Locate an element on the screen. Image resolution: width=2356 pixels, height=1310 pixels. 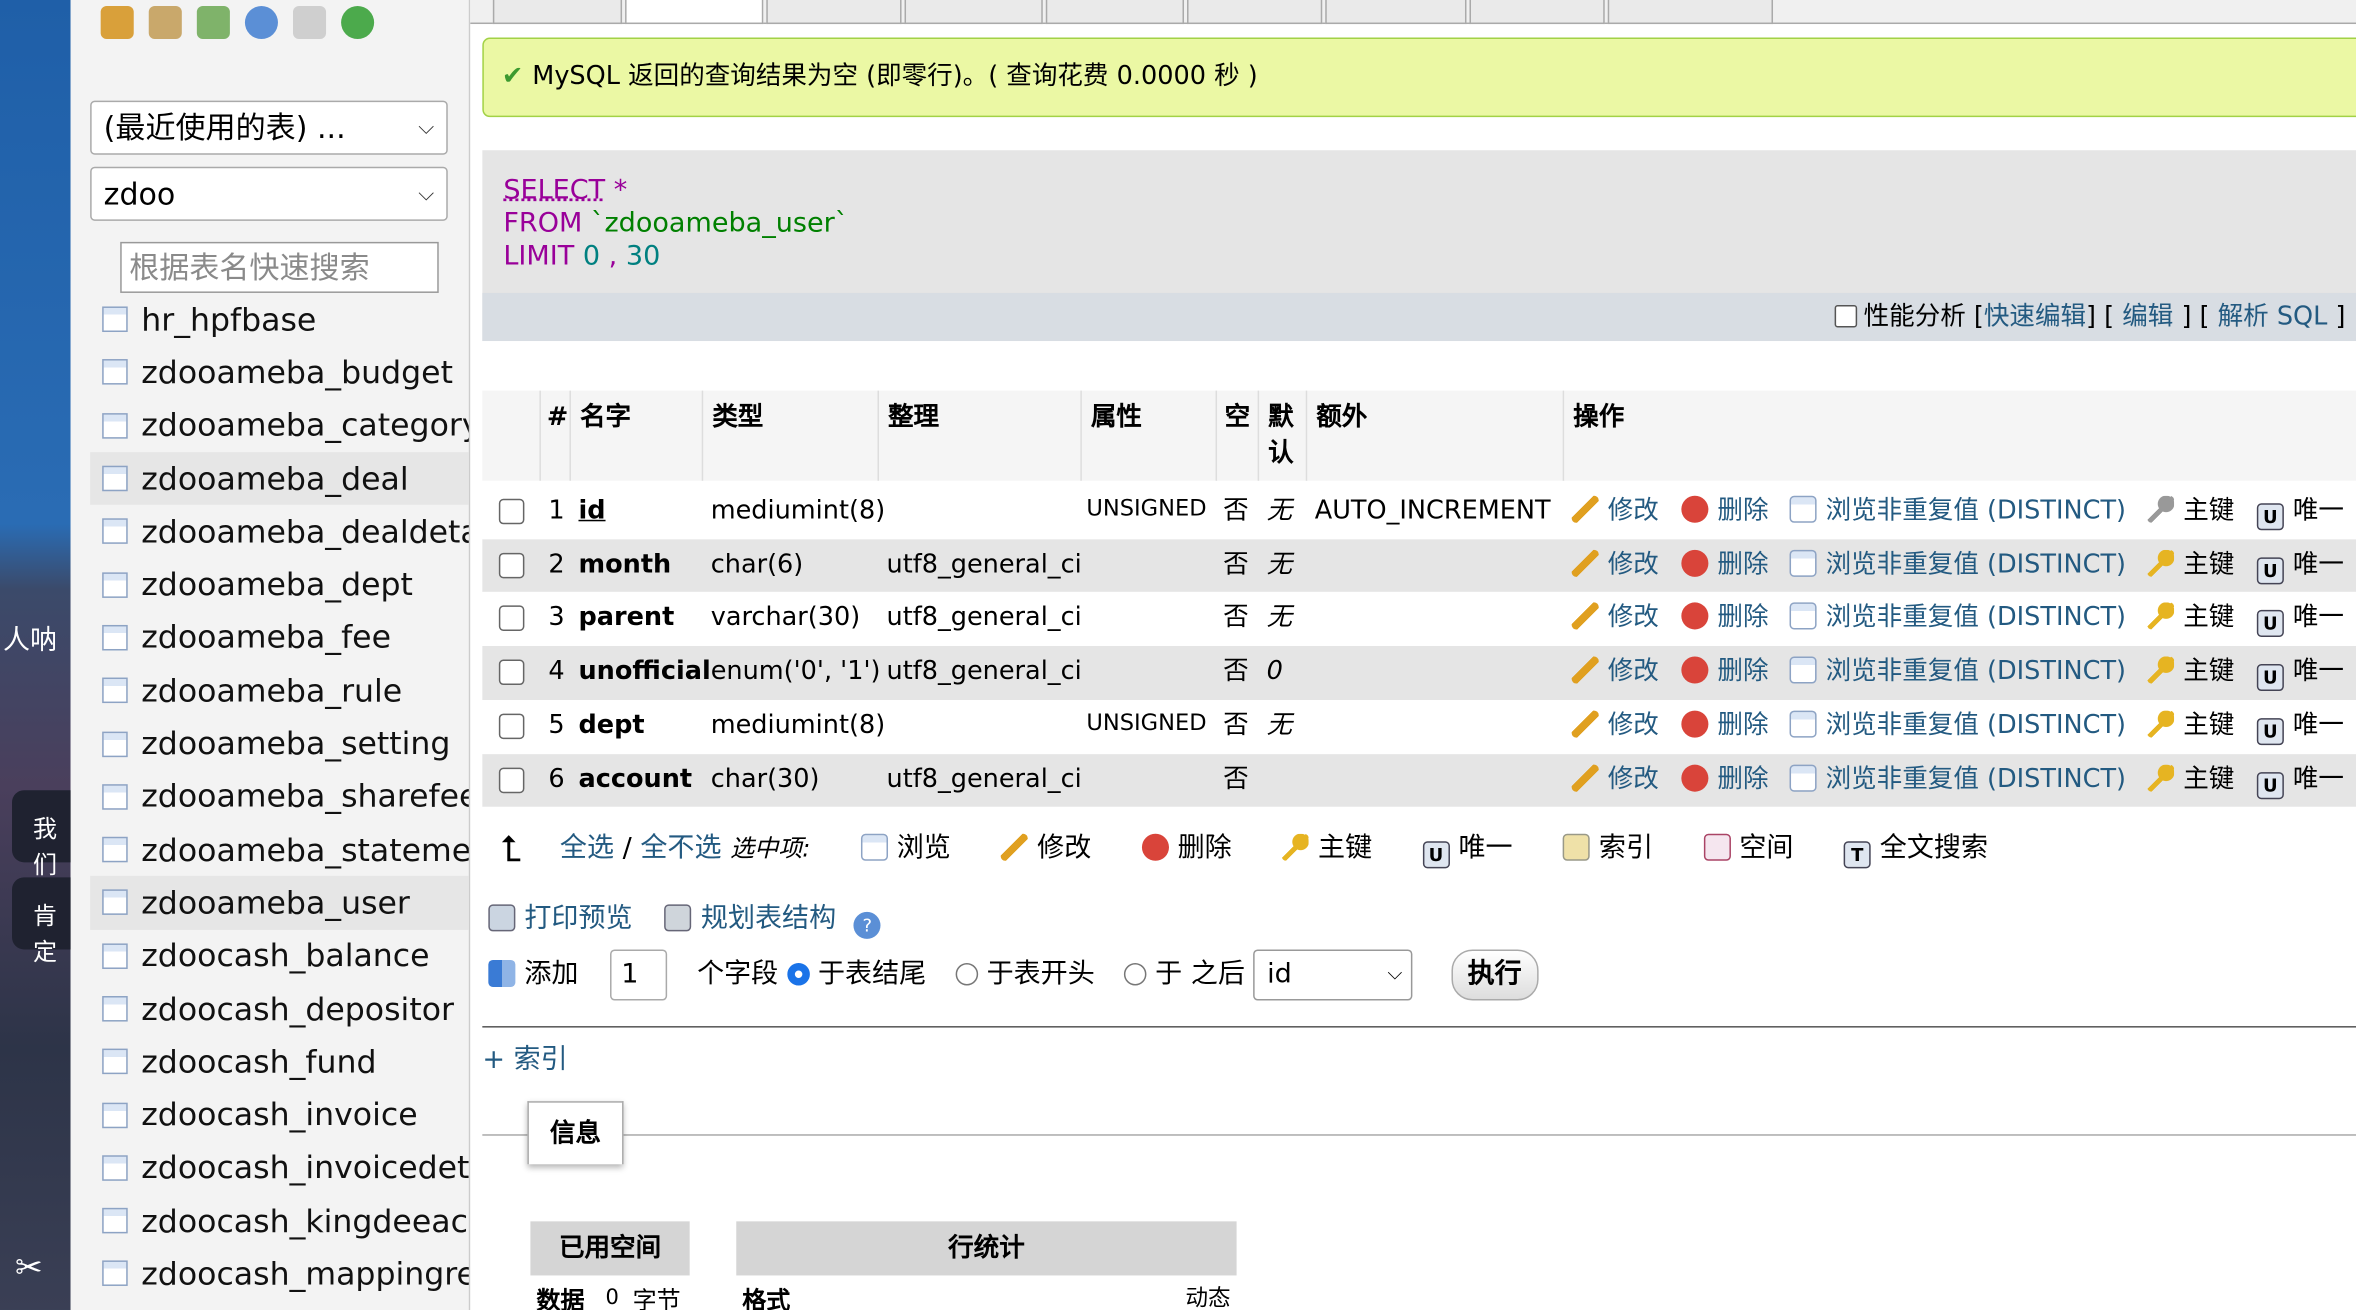
header-null: 空 is located at coordinates (1236, 435).